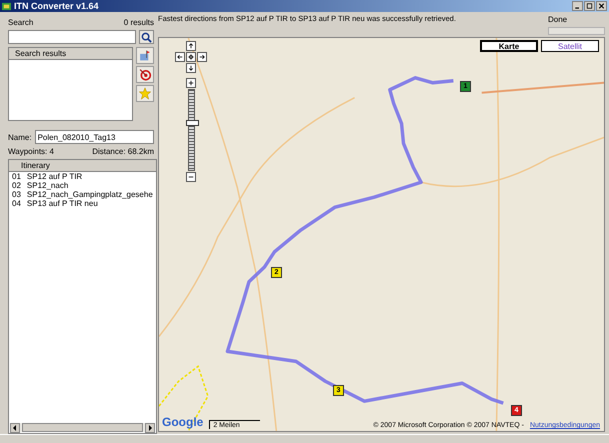 The width and height of the screenshot is (609, 443). Describe the element at coordinates (577, 6) in the screenshot. I see `minimize-button` at that location.